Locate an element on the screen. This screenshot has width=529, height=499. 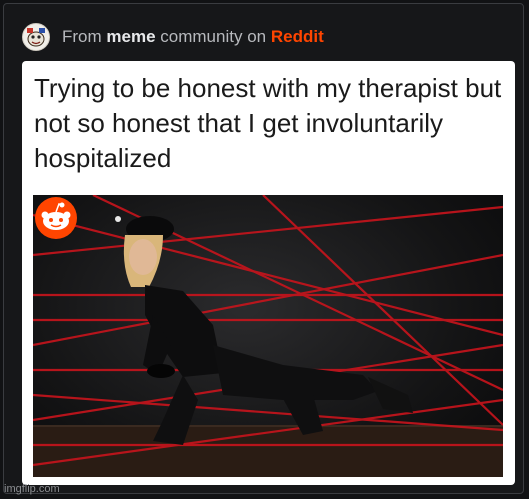
community-on-label: community on is located at coordinates (213, 36).